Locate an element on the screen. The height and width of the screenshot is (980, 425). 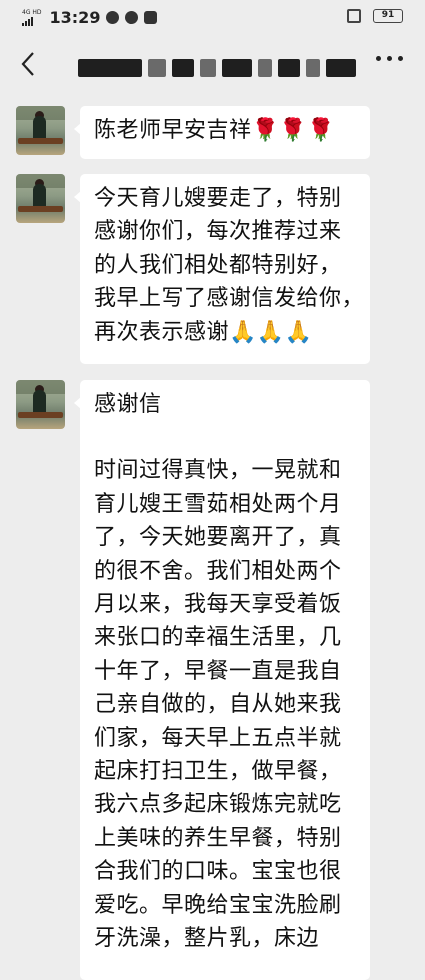
network-indicator: 4G HD is located at coordinates (32, 17).